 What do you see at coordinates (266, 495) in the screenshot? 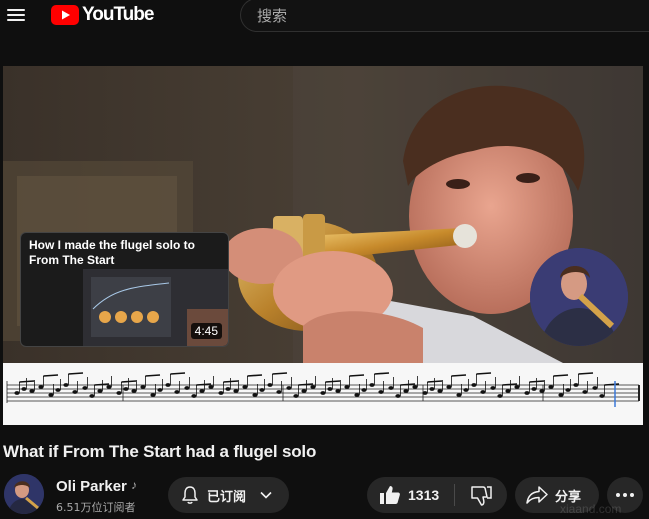
I see `chevron-down-icon` at bounding box center [266, 495].